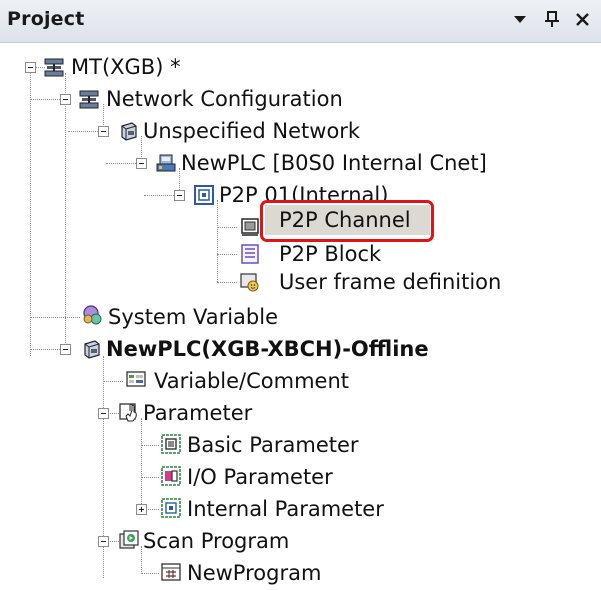 The image size is (601, 590). I want to click on tree-item-project-root: MT(XGB) *, so click(126, 67).